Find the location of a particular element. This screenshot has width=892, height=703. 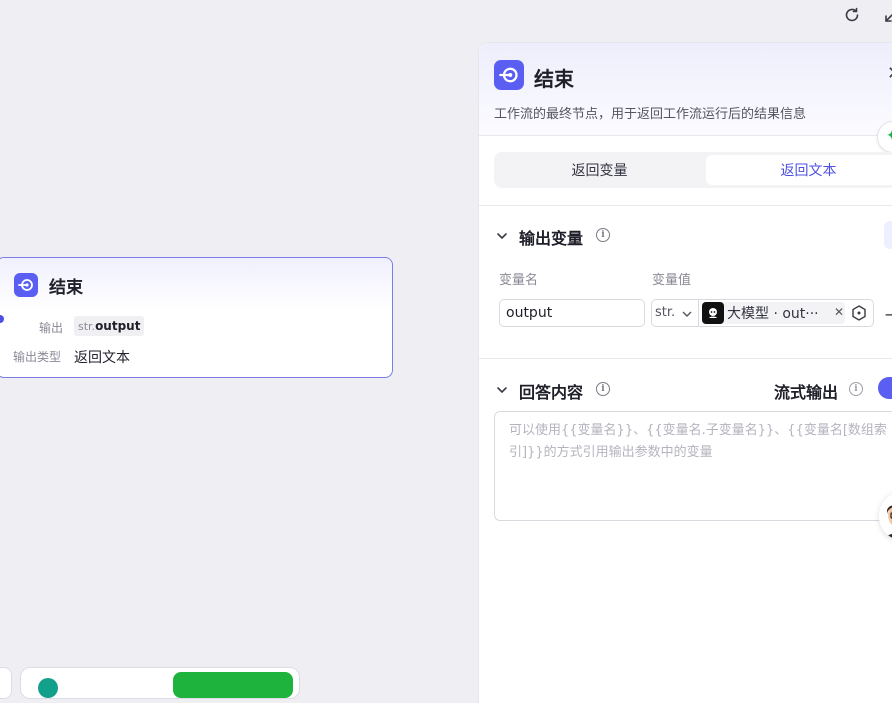

stream-output-toggle is located at coordinates (885, 388).